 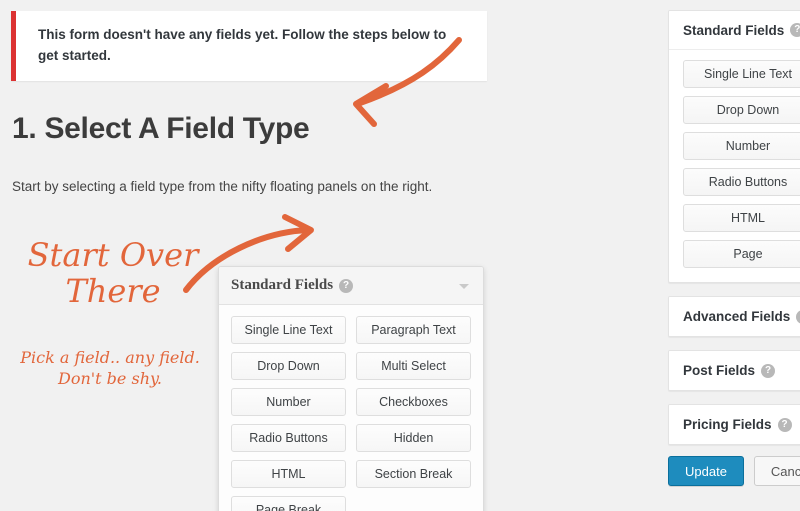 I want to click on floating-panel-title: Standard Fields, so click(x=282, y=285).